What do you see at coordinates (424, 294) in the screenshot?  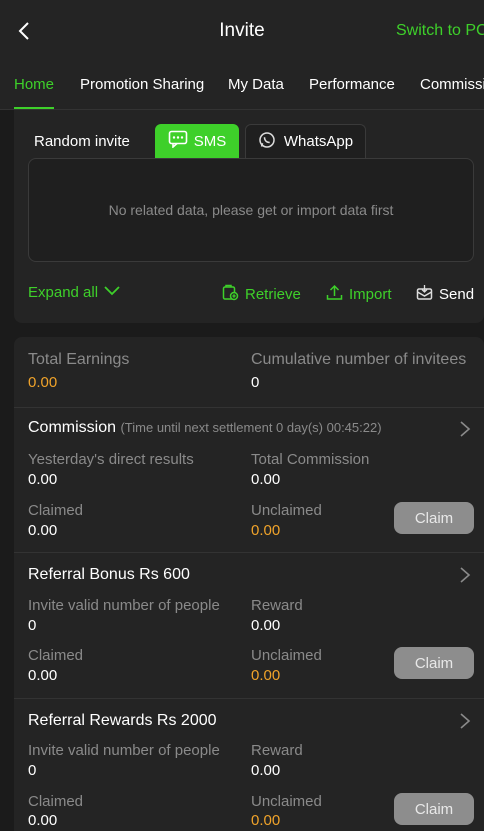 I see `send-icon` at bounding box center [424, 294].